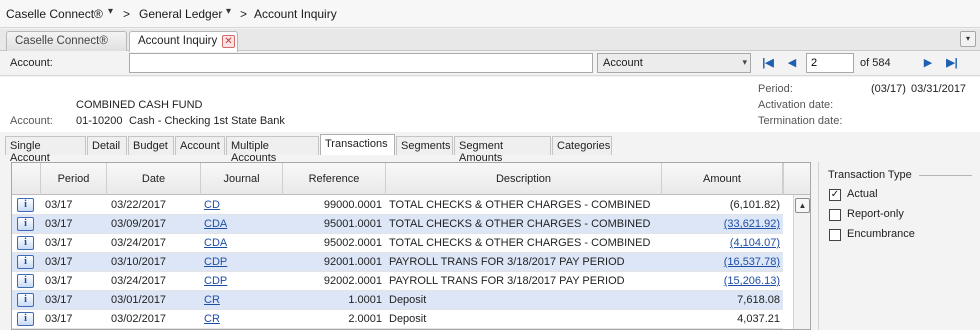 Image resolution: width=980 pixels, height=330 pixels. What do you see at coordinates (722, 224) in the screenshot?
I see `cell-amount: (33,621.92)` at bounding box center [722, 224].